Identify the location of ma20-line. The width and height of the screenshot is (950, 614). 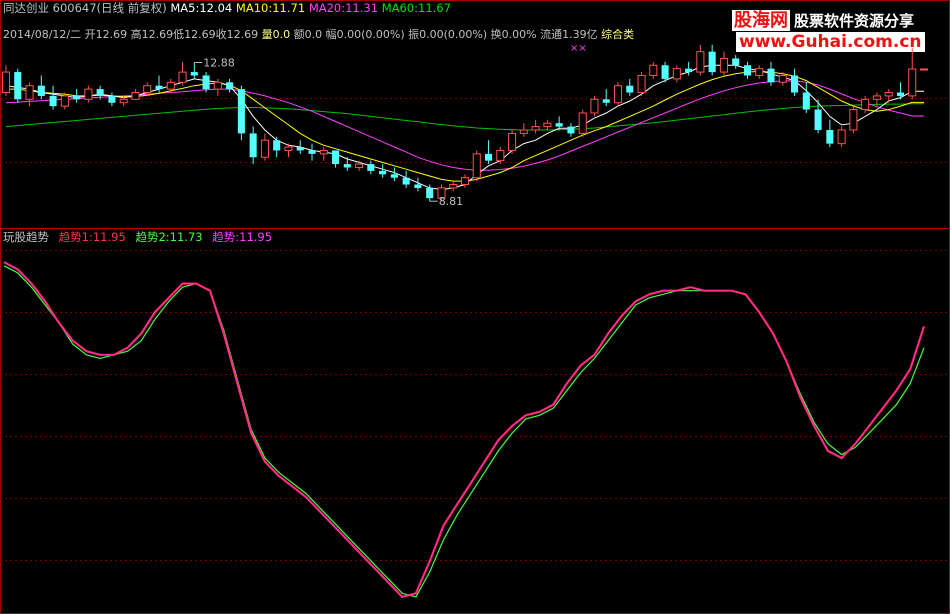
(464, 125).